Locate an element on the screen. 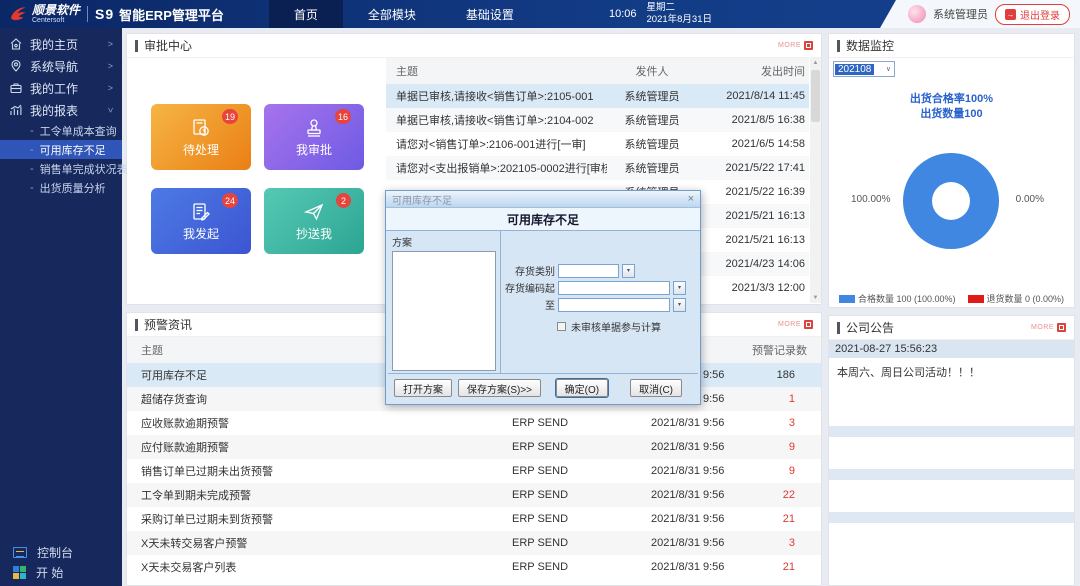 The width and height of the screenshot is (1080, 586). donut-legend: 合格数量 100 (100.00%) 退货数量 0 (0.00%) is located at coordinates (951, 298).